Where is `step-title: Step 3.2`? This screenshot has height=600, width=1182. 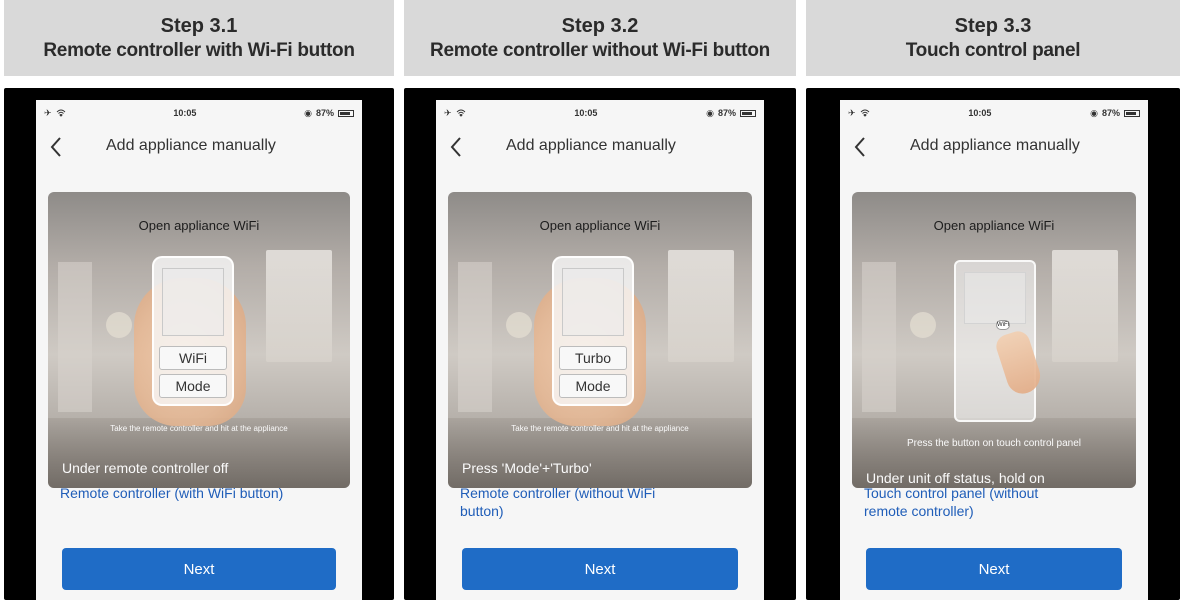
step-title: Step 3.2 is located at coordinates (600, 26).